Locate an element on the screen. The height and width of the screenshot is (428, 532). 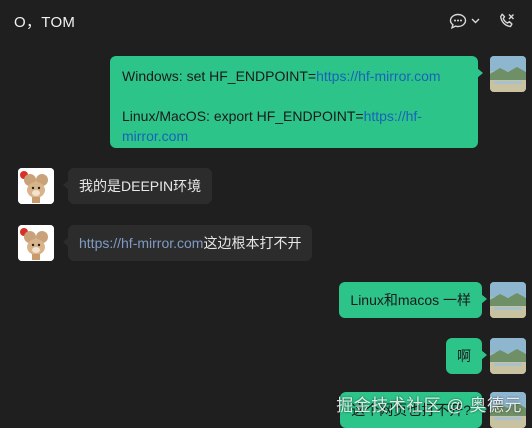
message-bubble-incoming: 我的是DEEPIN环境 is located at coordinates (137, 186).